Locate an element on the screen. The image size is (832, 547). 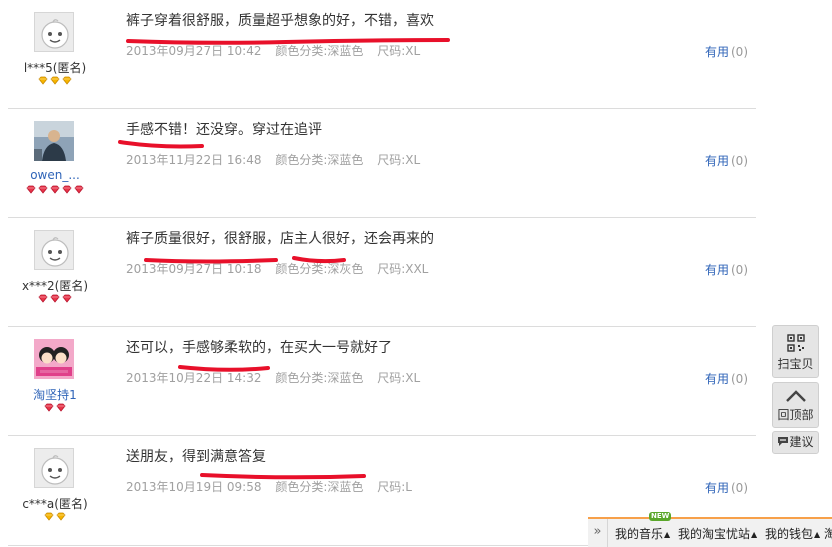
review-date: 2013年11月22日 16:48 is located at coordinates (194, 160).